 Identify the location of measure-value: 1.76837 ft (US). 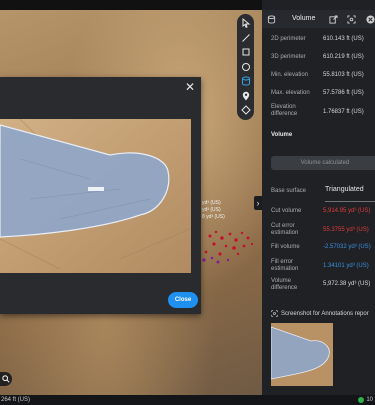
(343, 112).